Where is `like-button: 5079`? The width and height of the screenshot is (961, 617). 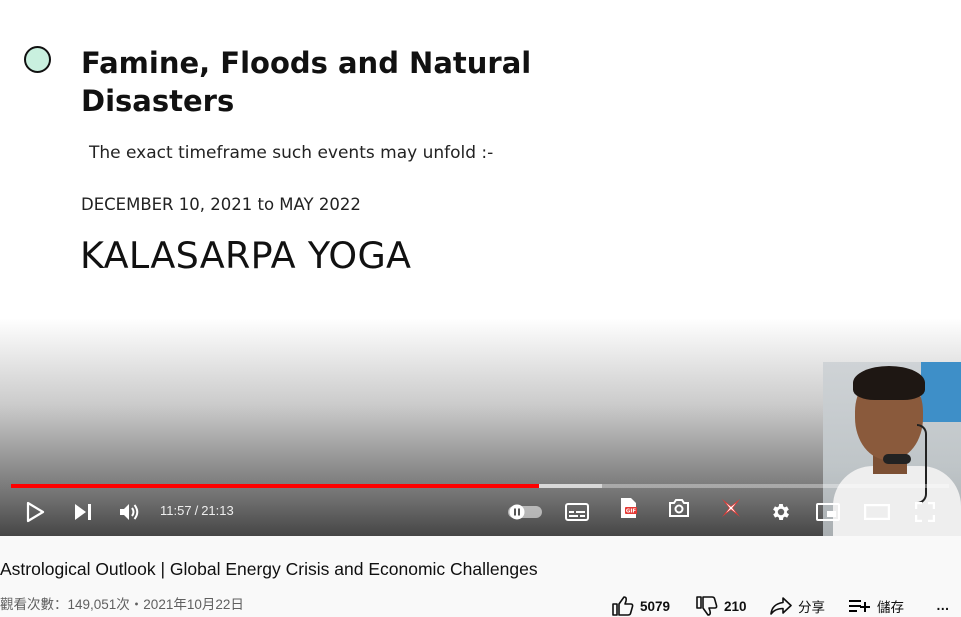
like-button: 5079 is located at coordinates (641, 606).